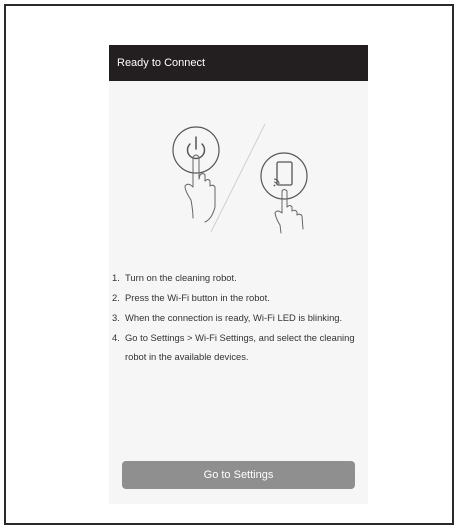 The height and width of the screenshot is (529, 458). Describe the element at coordinates (289, 211) in the screenshot. I see `hand-tap-icon` at that location.